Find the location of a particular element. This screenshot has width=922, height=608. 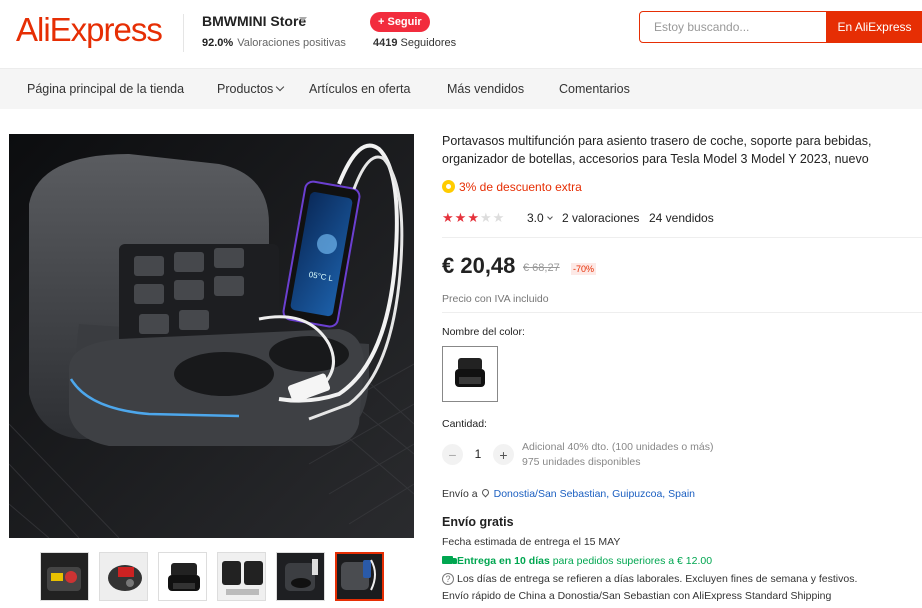

thumbnail-3-image is located at coordinates (182, 576).